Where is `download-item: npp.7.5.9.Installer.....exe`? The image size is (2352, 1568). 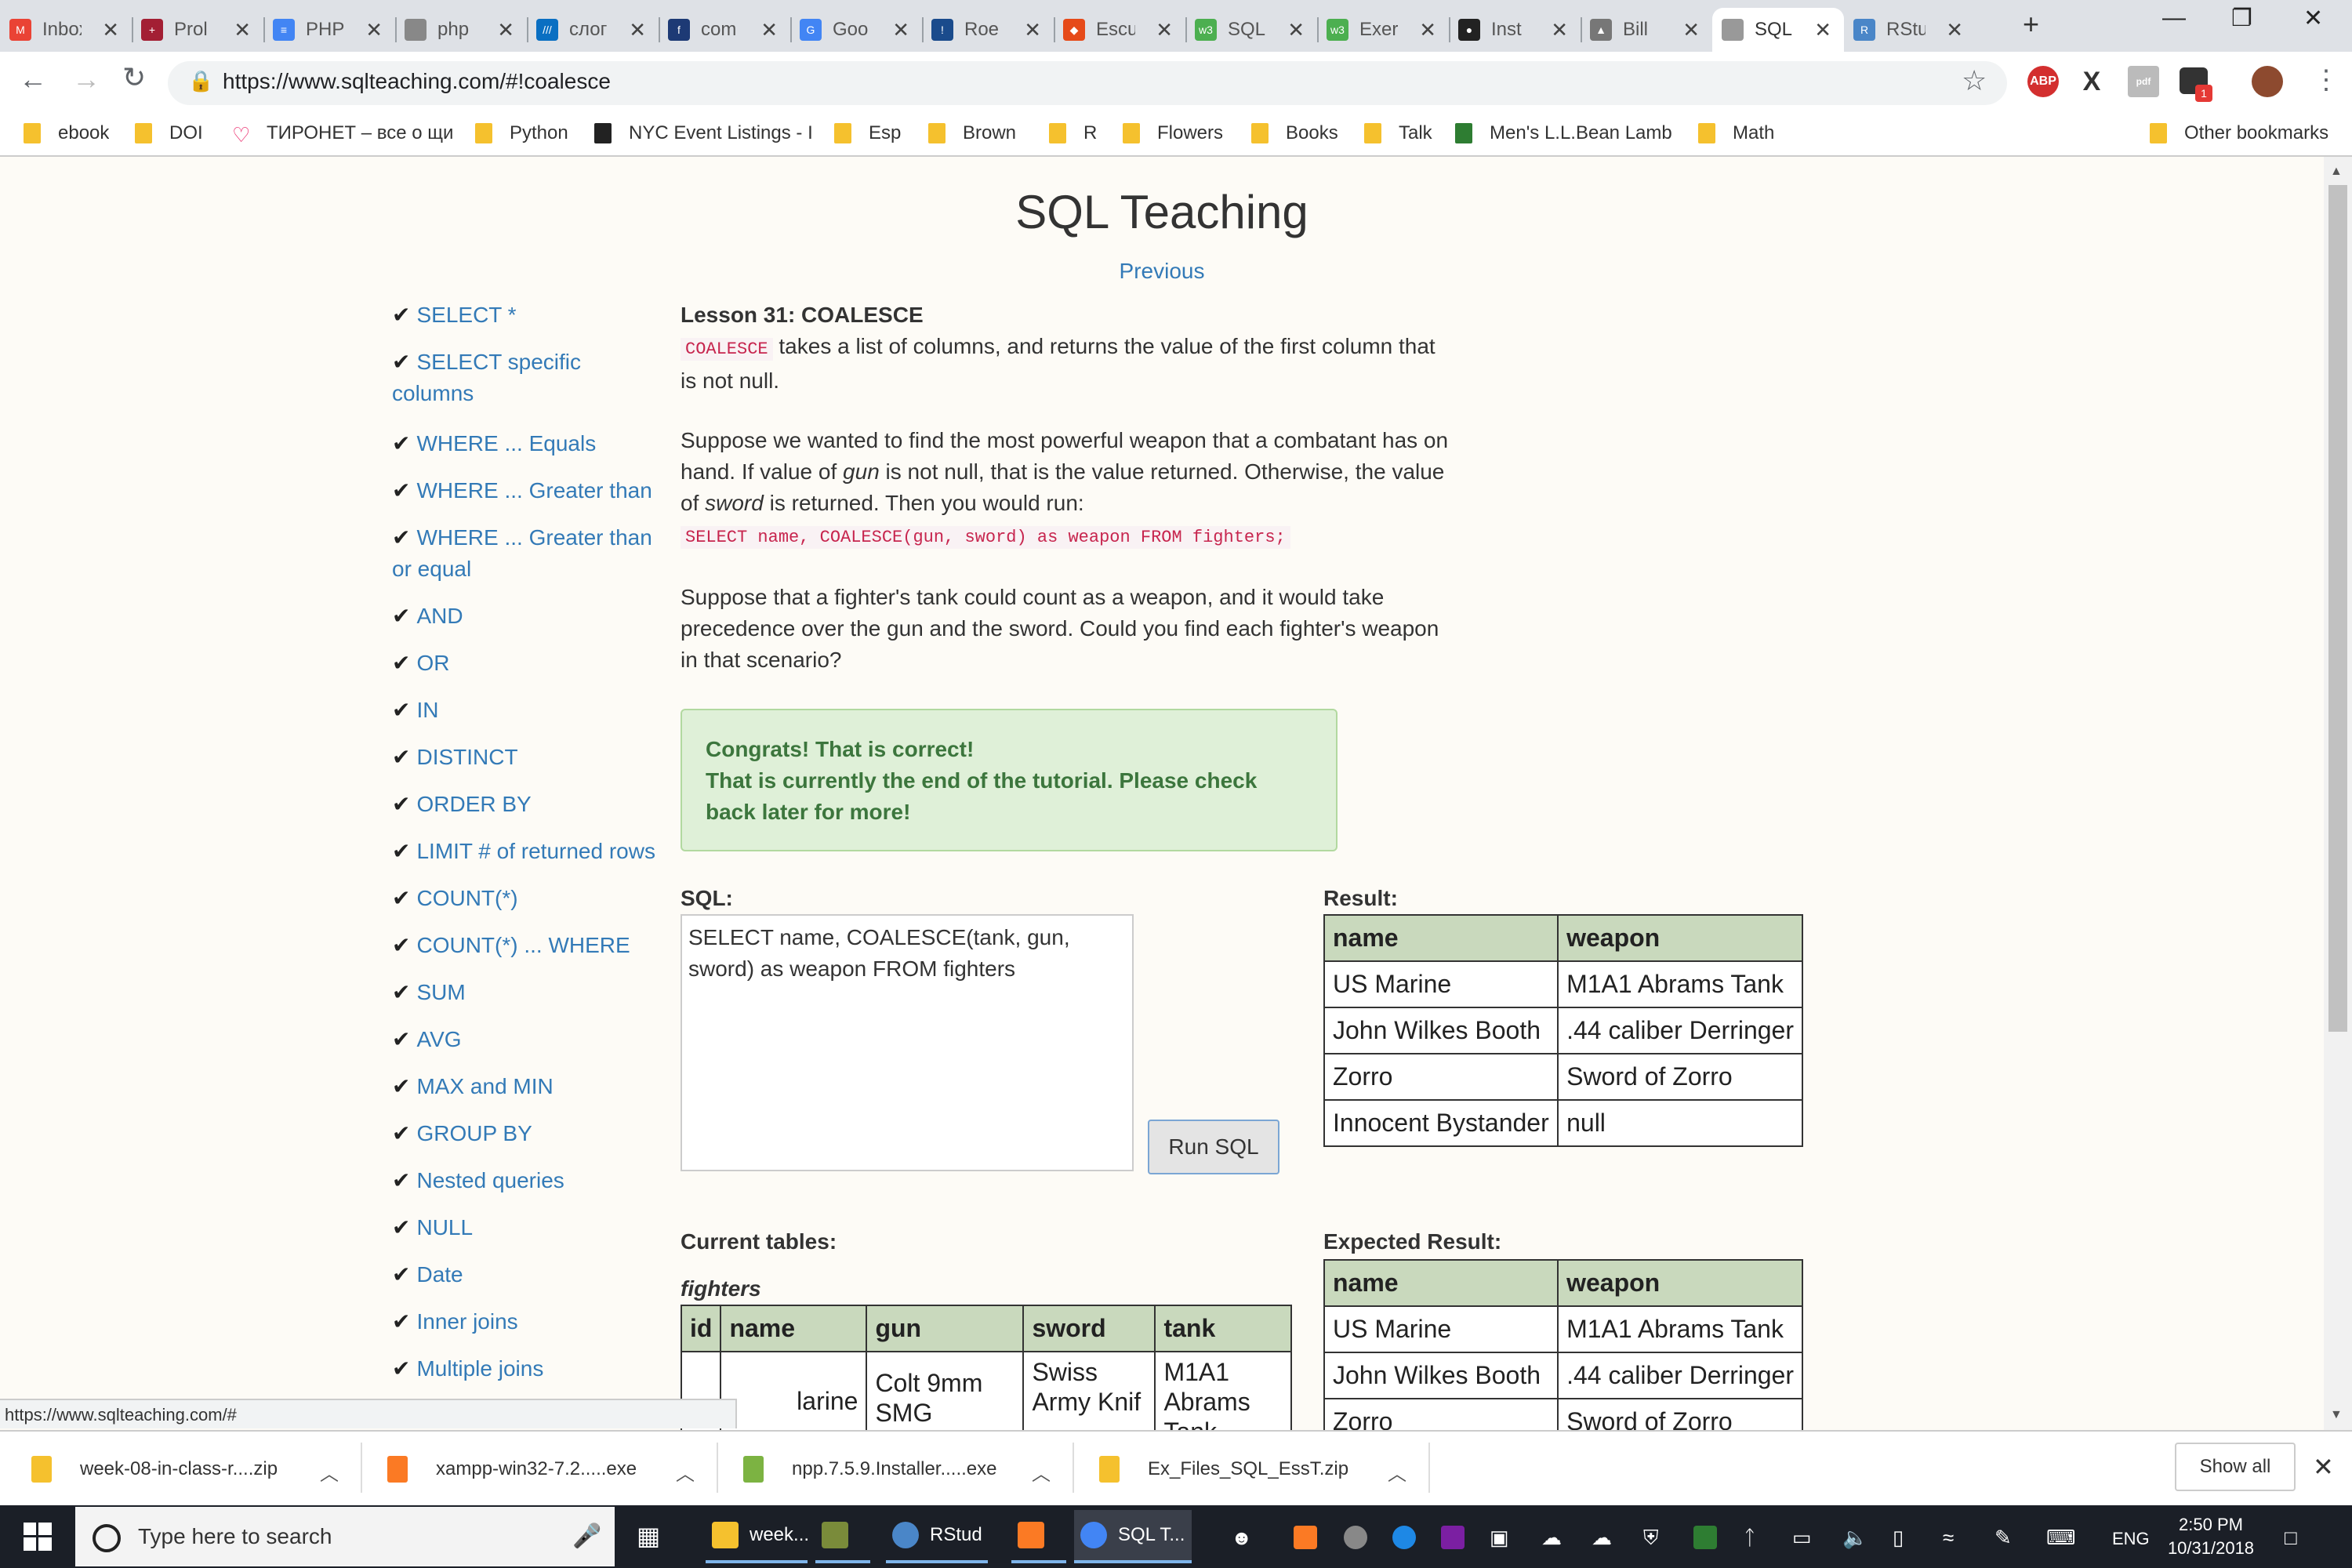
download-item: npp.7.5.9.Installer.....exe is located at coordinates (870, 1469).